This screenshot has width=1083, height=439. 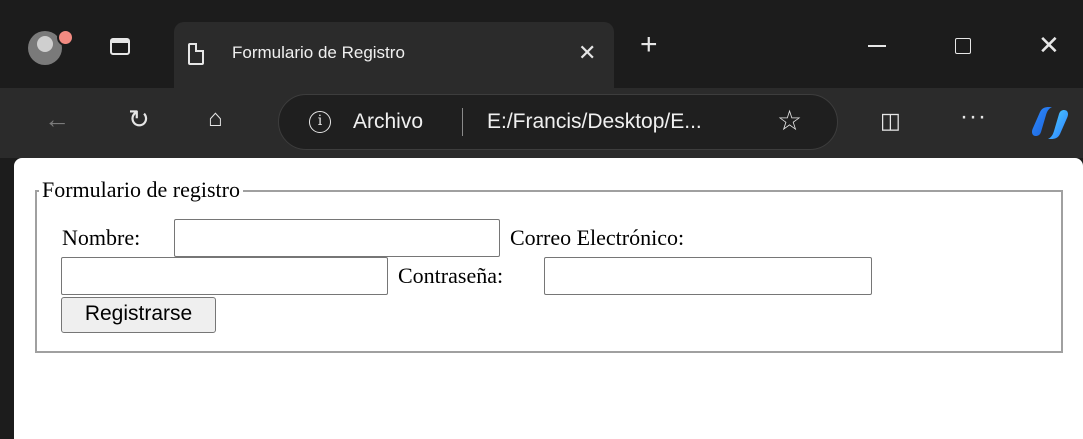 What do you see at coordinates (649, 45) in the screenshot?
I see `new-tab-button: +` at bounding box center [649, 45].